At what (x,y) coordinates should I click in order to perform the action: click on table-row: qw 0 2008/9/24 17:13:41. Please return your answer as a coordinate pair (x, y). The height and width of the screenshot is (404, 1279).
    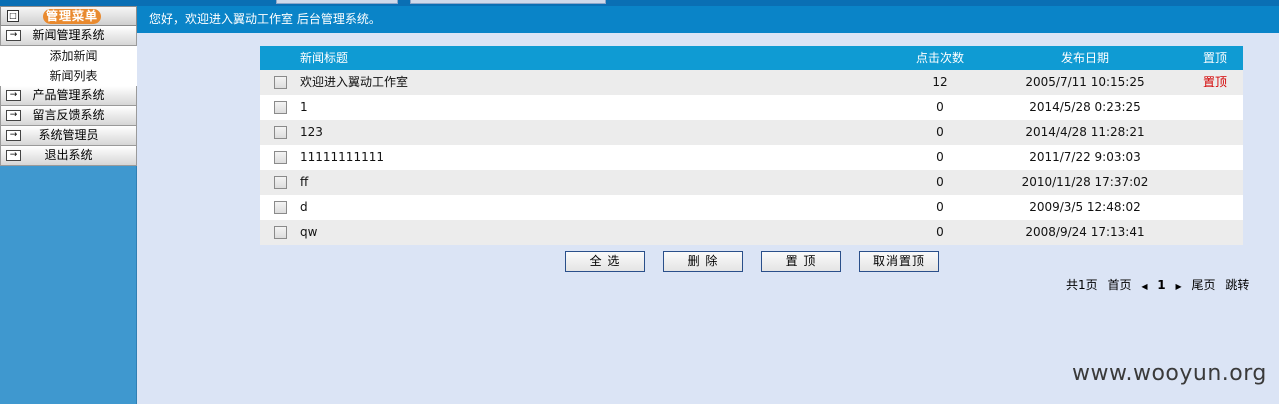
    Looking at the image, I should click on (751, 232).